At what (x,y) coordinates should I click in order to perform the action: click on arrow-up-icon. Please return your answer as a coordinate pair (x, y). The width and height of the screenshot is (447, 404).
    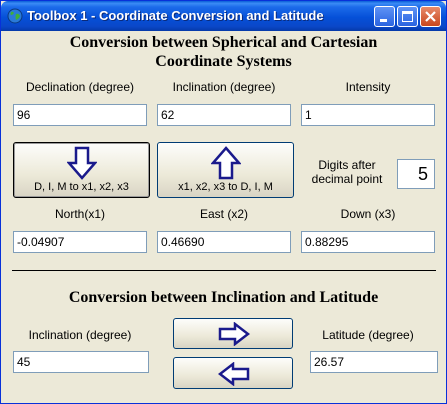
    Looking at the image, I should click on (226, 163).